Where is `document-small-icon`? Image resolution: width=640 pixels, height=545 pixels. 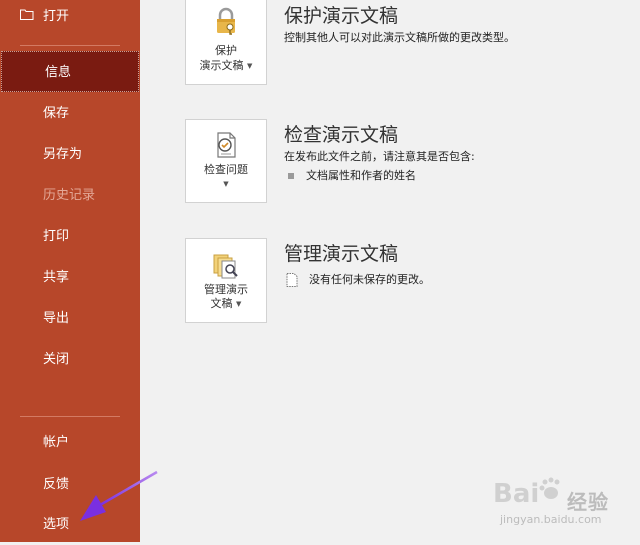
document-small-icon is located at coordinates (292, 280).